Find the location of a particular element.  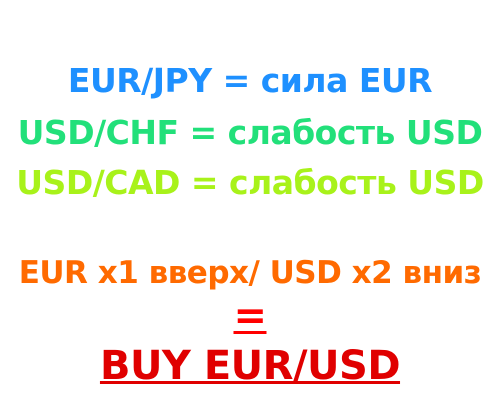

eurjpy-line: EUR/JPY = сила EUR is located at coordinates (250, 80).